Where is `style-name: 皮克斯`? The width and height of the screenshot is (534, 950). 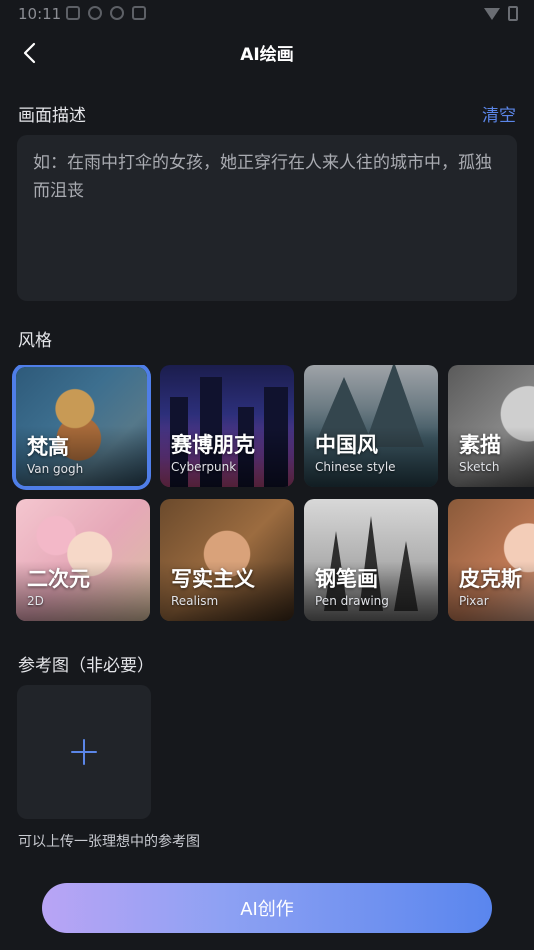 style-name: 皮克斯 is located at coordinates (490, 579).